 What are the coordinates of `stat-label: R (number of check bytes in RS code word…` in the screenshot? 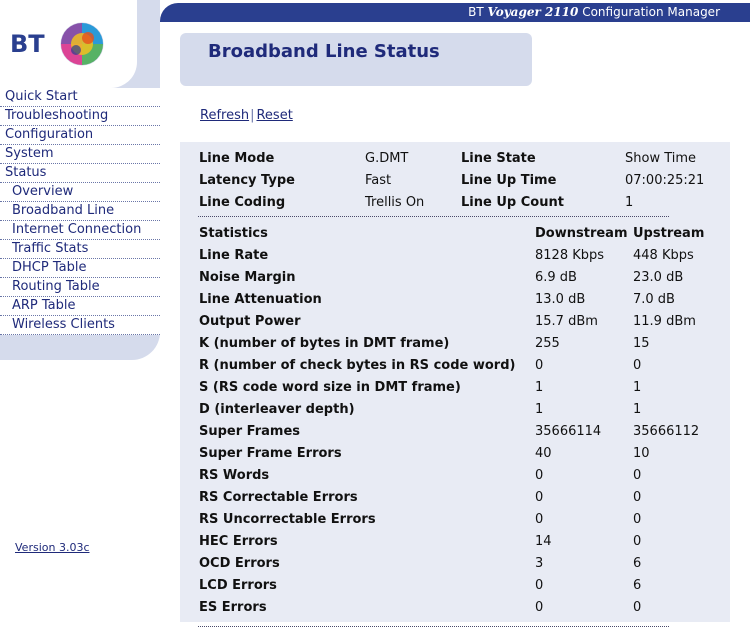 It's located at (357, 365).